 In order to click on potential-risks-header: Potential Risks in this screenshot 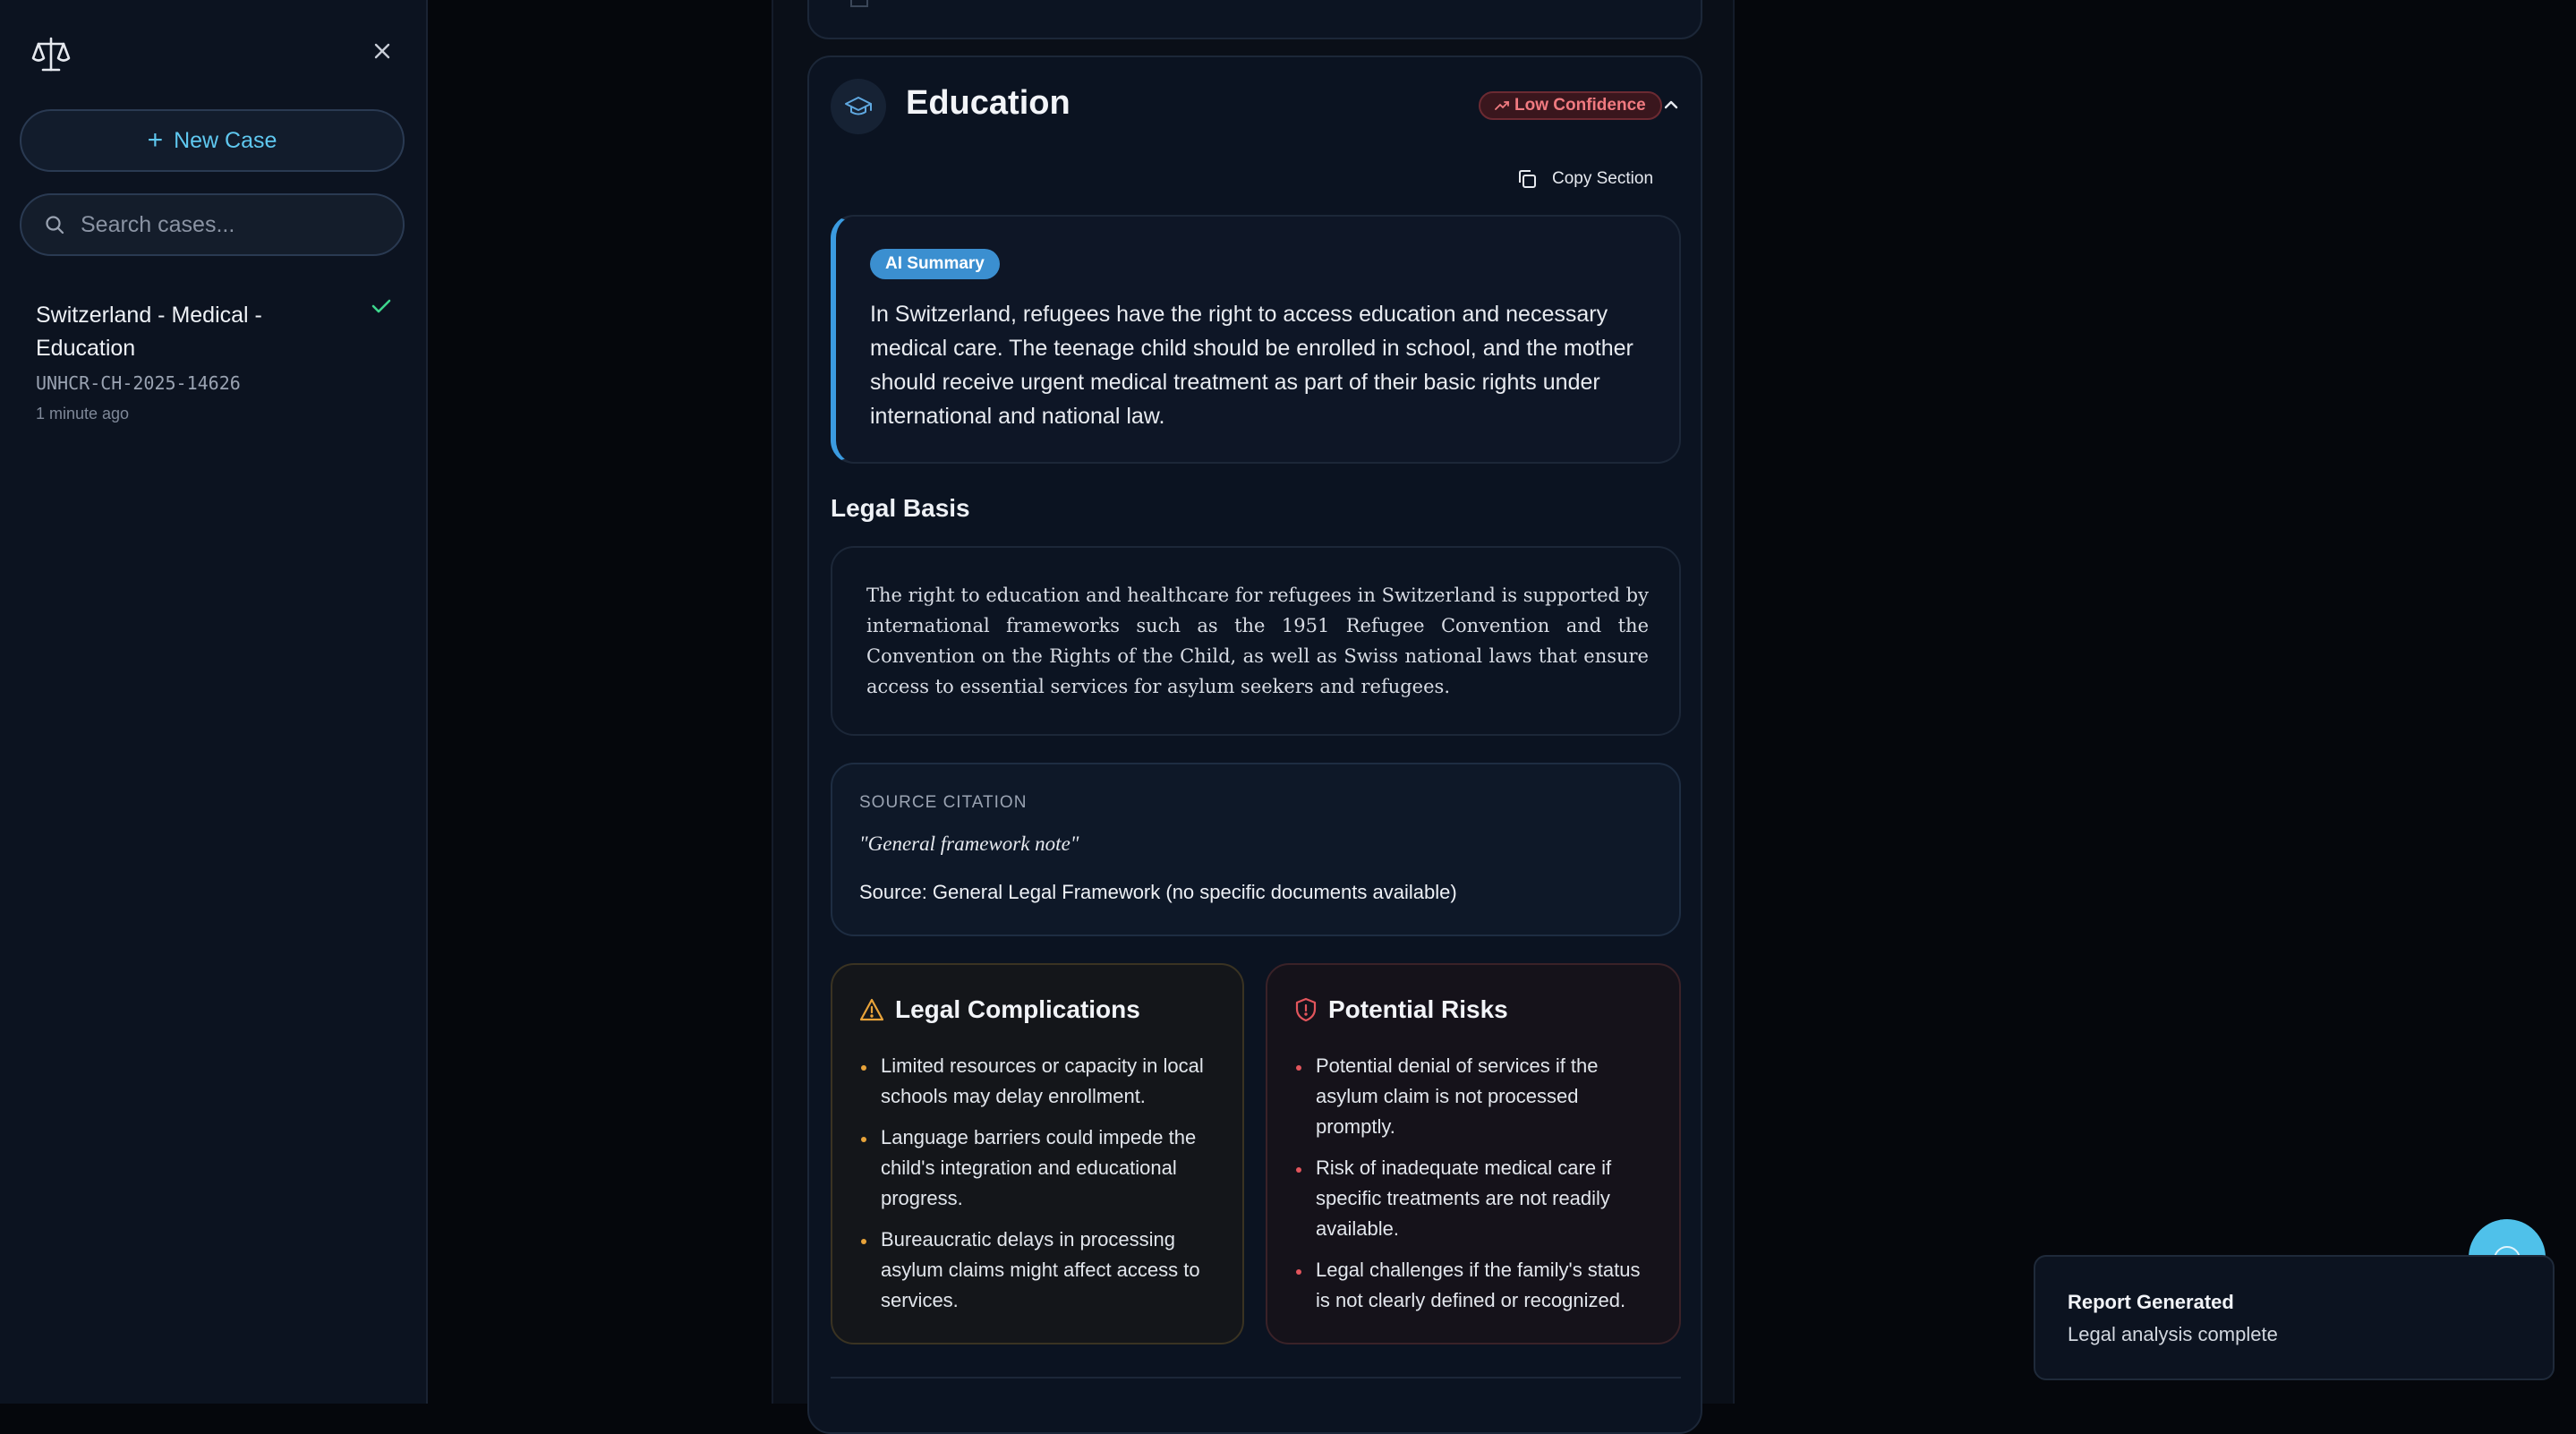, I will do `click(1401, 1009)`.